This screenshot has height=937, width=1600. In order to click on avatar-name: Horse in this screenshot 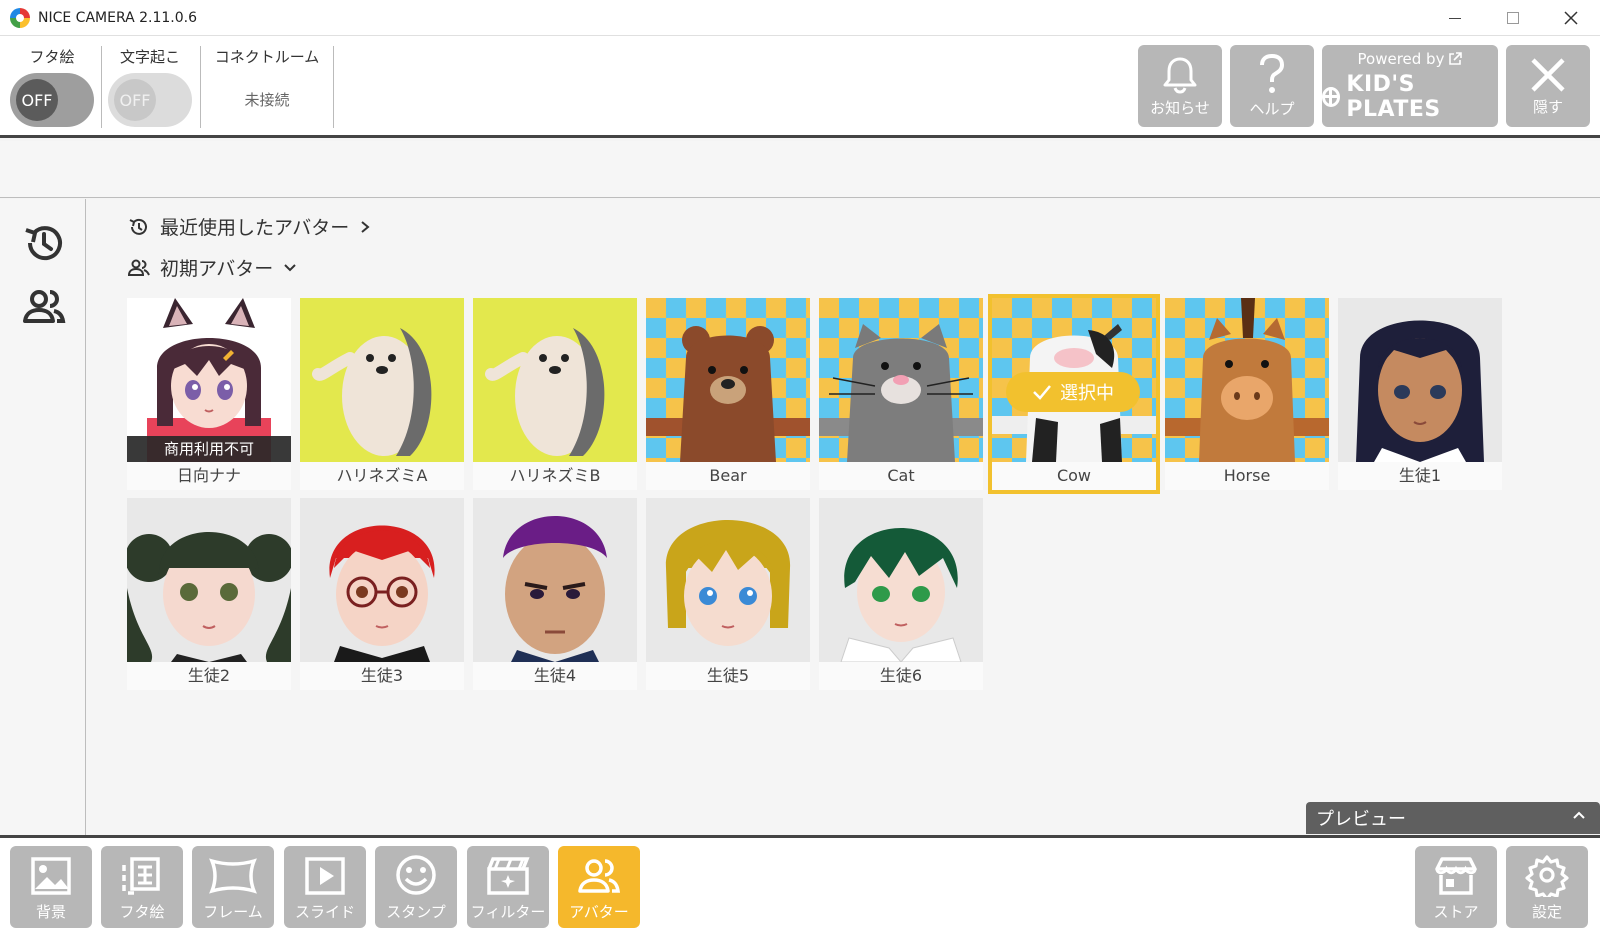, I will do `click(1247, 476)`.